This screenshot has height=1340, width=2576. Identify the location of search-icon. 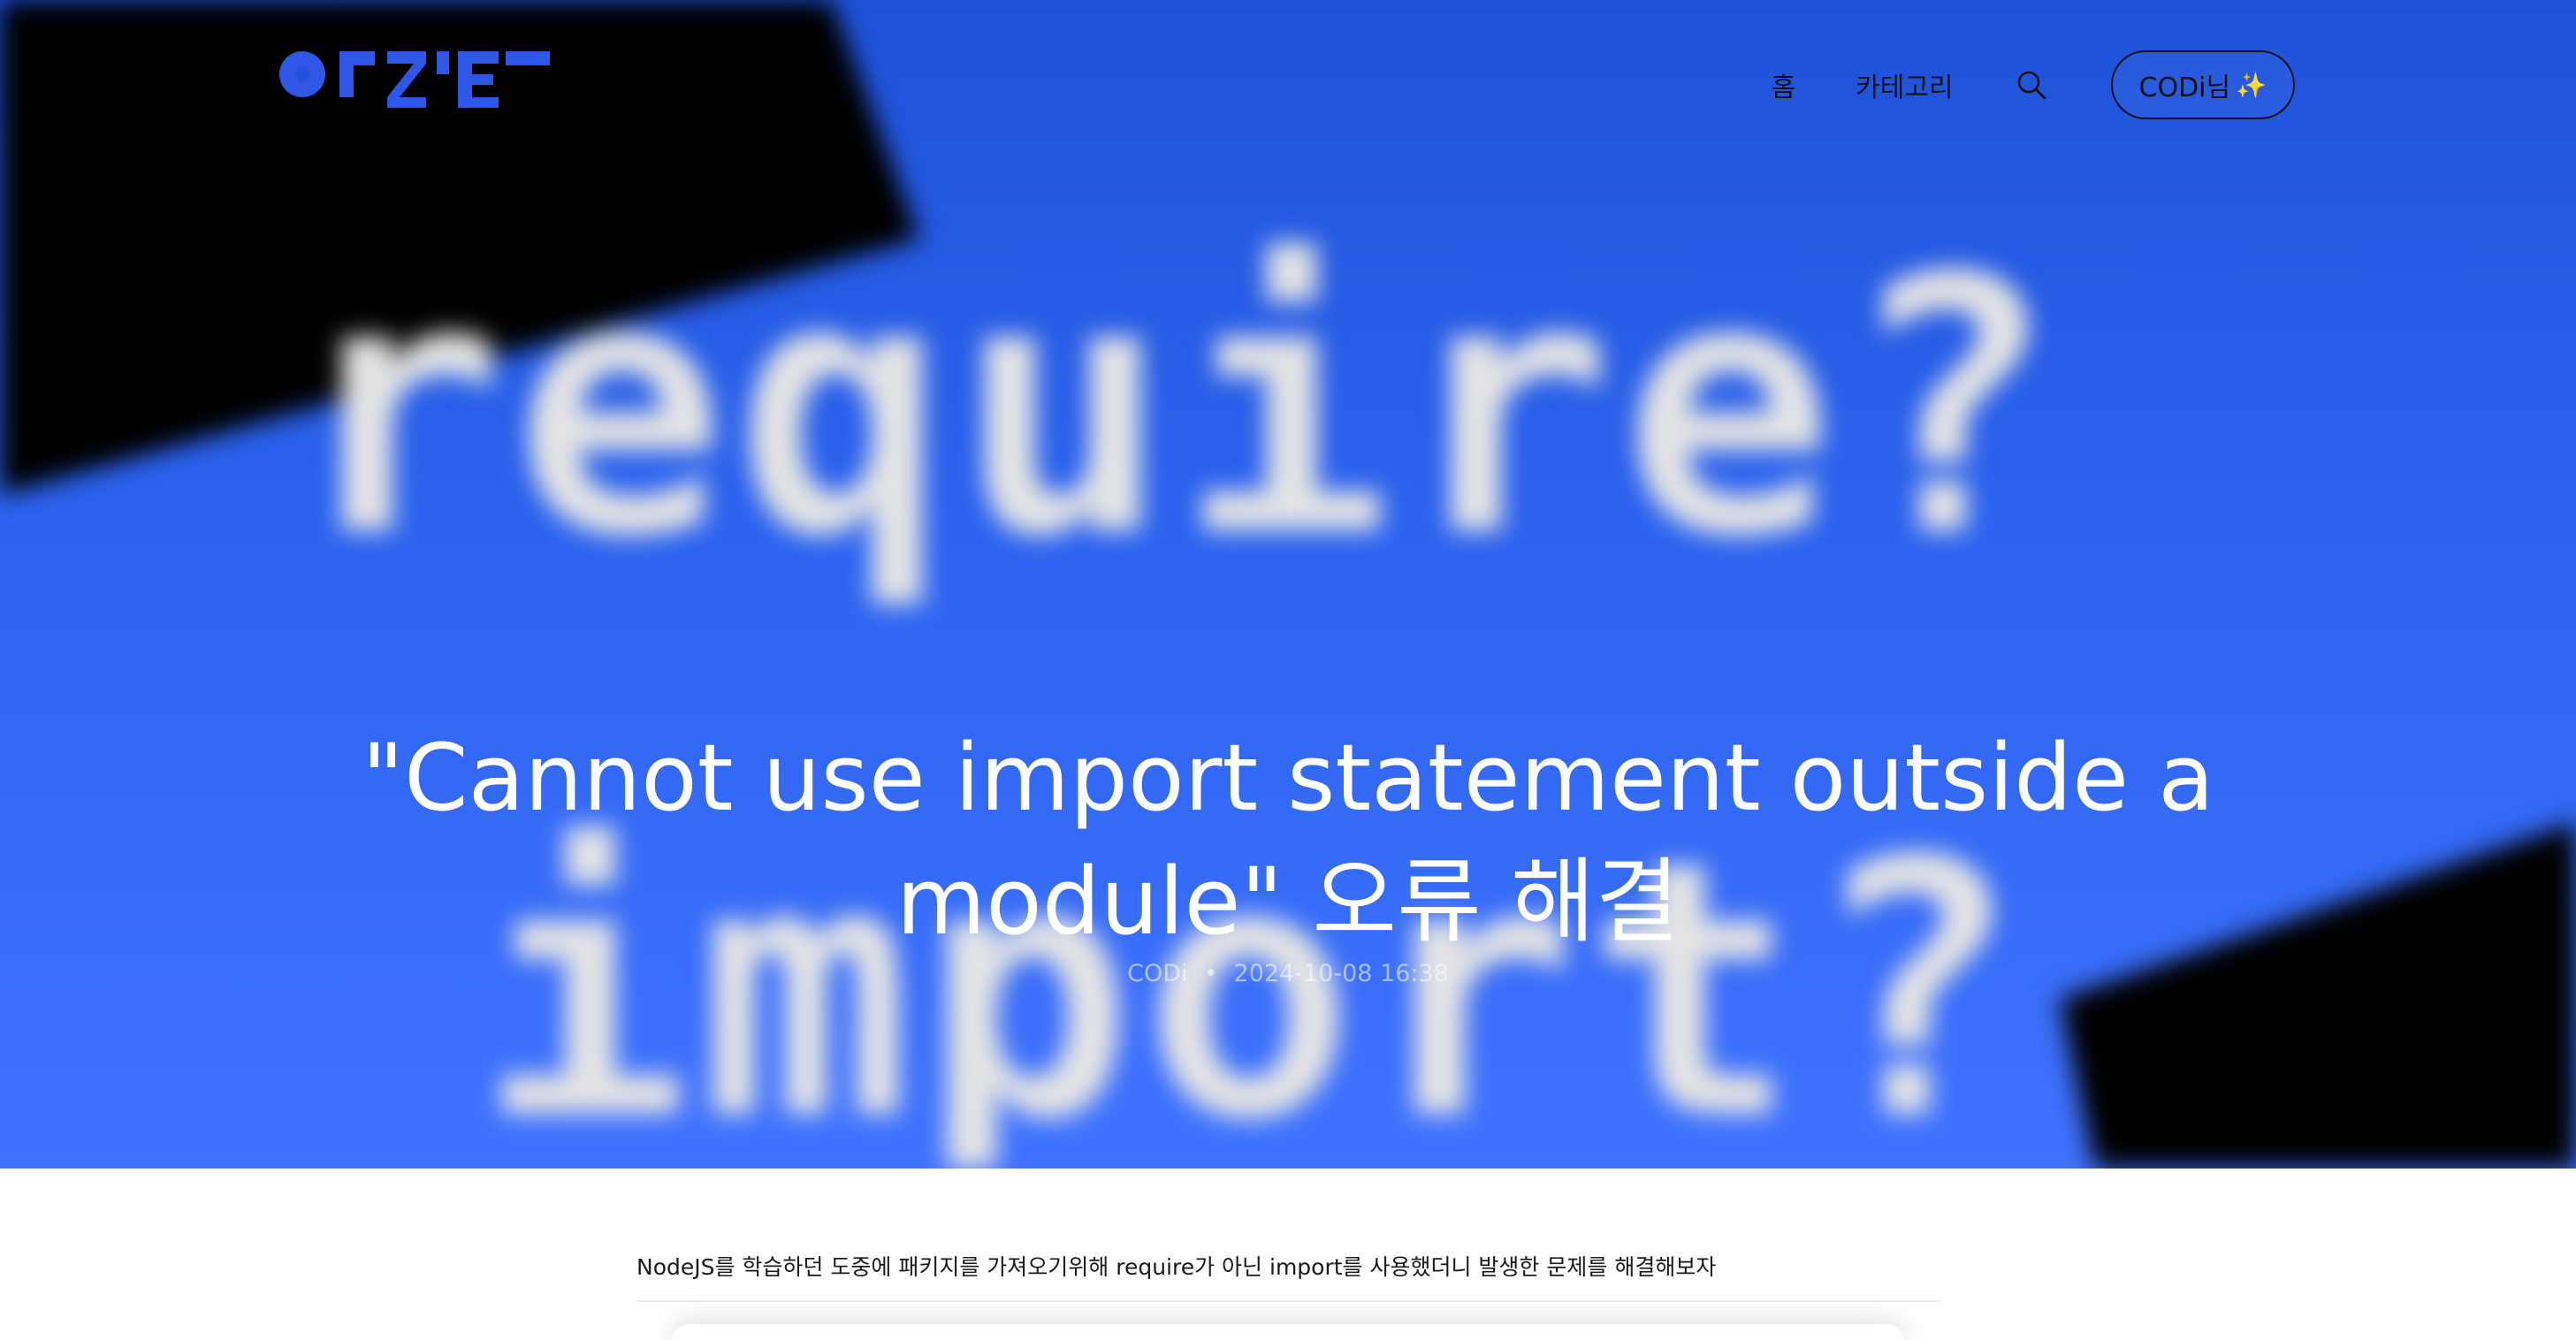
(2031, 85).